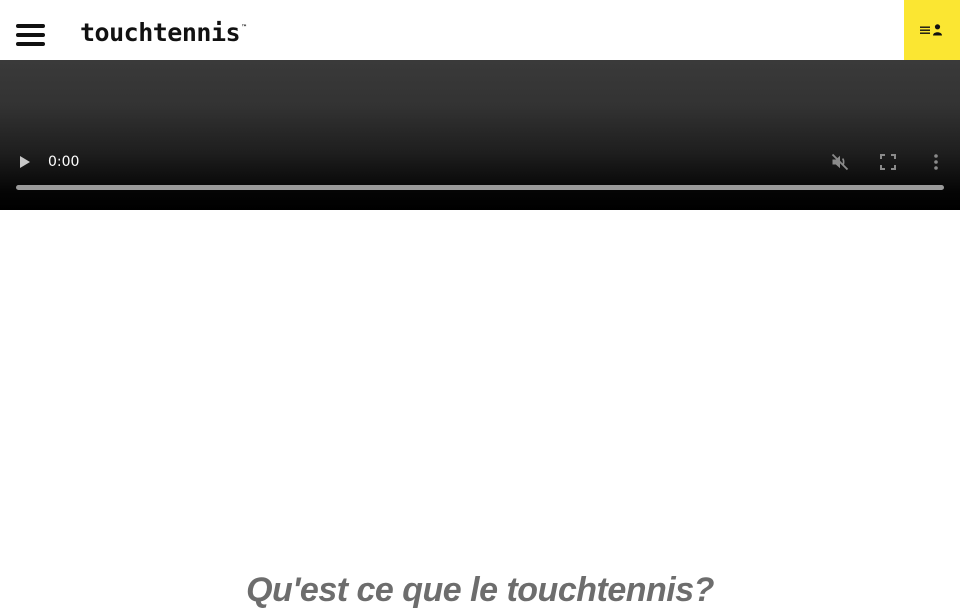 This screenshot has width=960, height=612. I want to click on play-icon, so click(25, 162).